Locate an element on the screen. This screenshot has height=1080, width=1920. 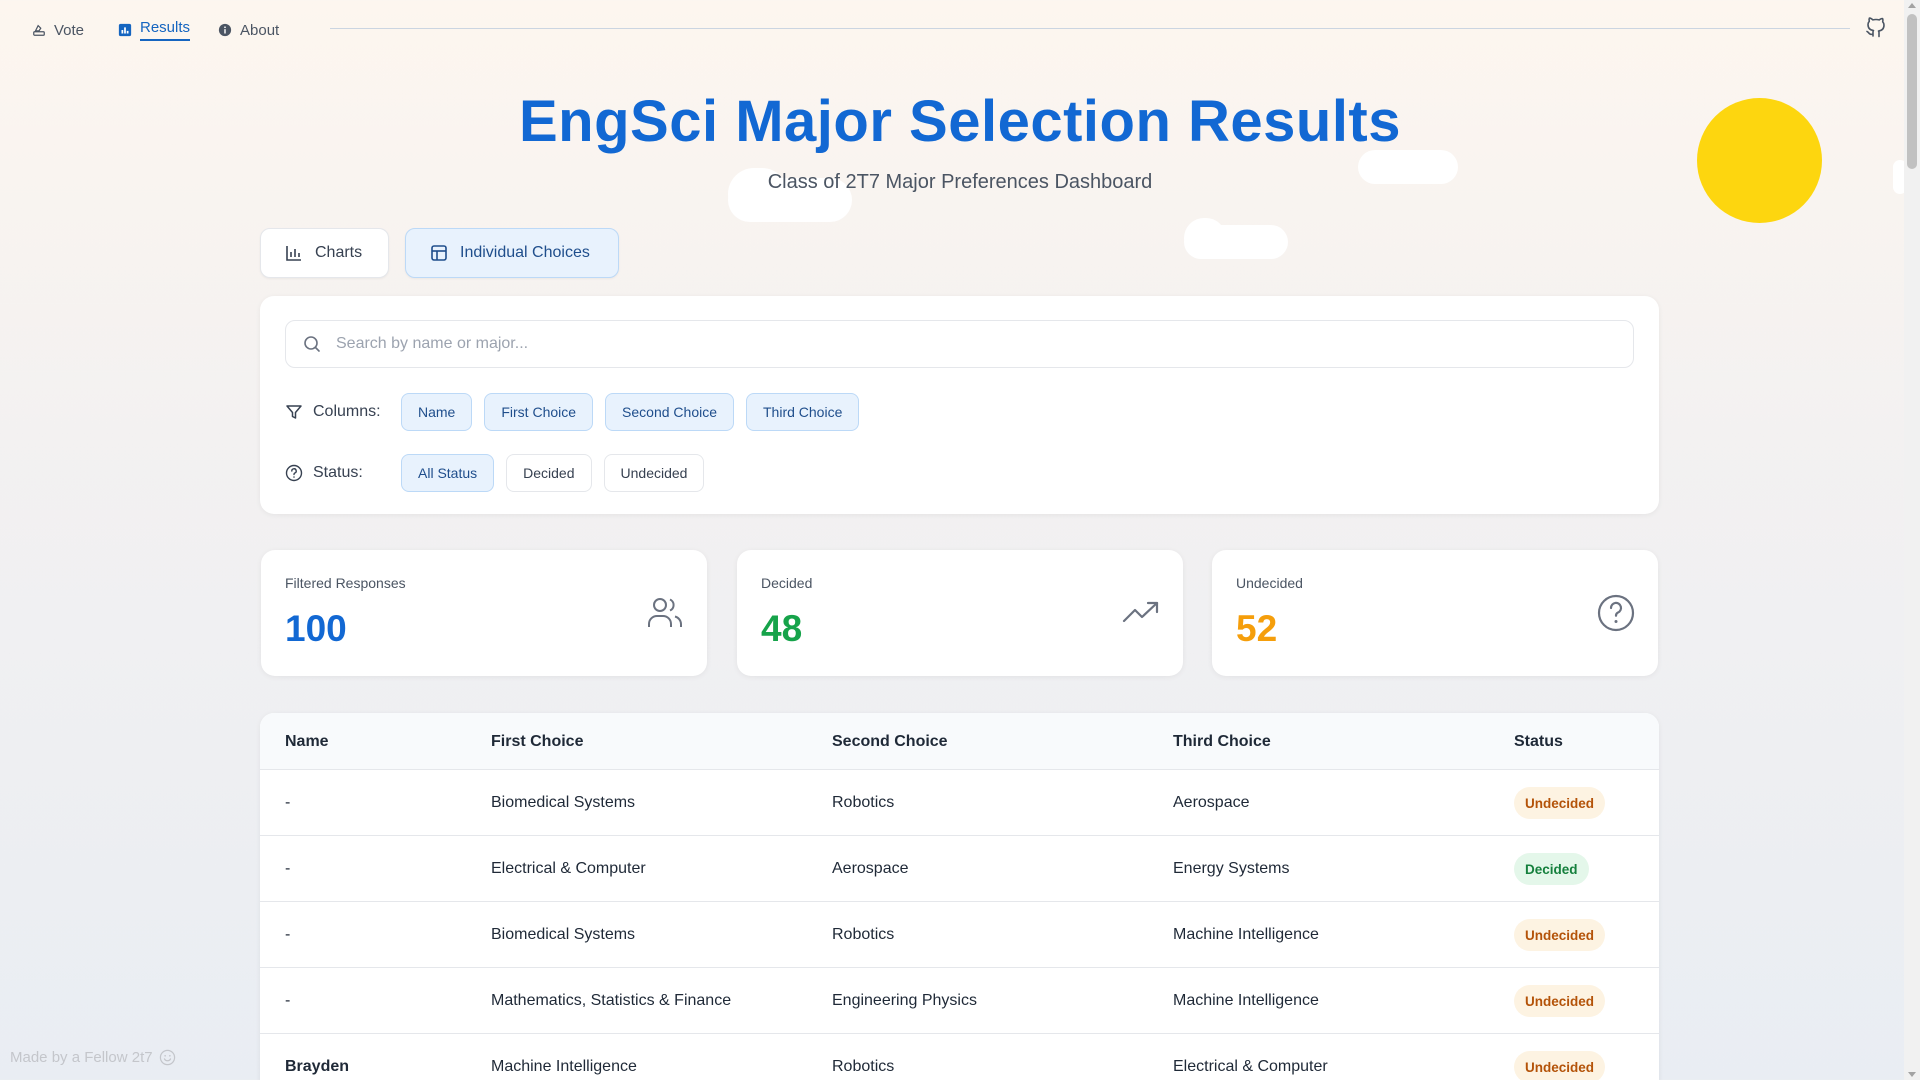
nav-about: About is located at coordinates (248, 30).